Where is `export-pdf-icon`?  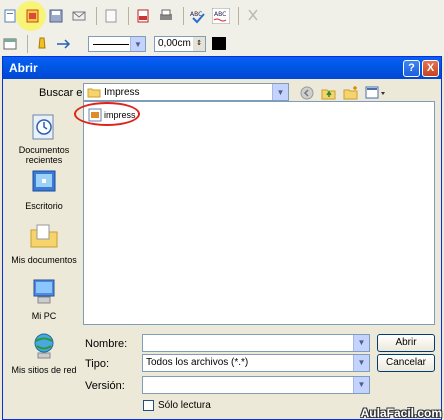
export-pdf-icon is located at coordinates (143, 16).